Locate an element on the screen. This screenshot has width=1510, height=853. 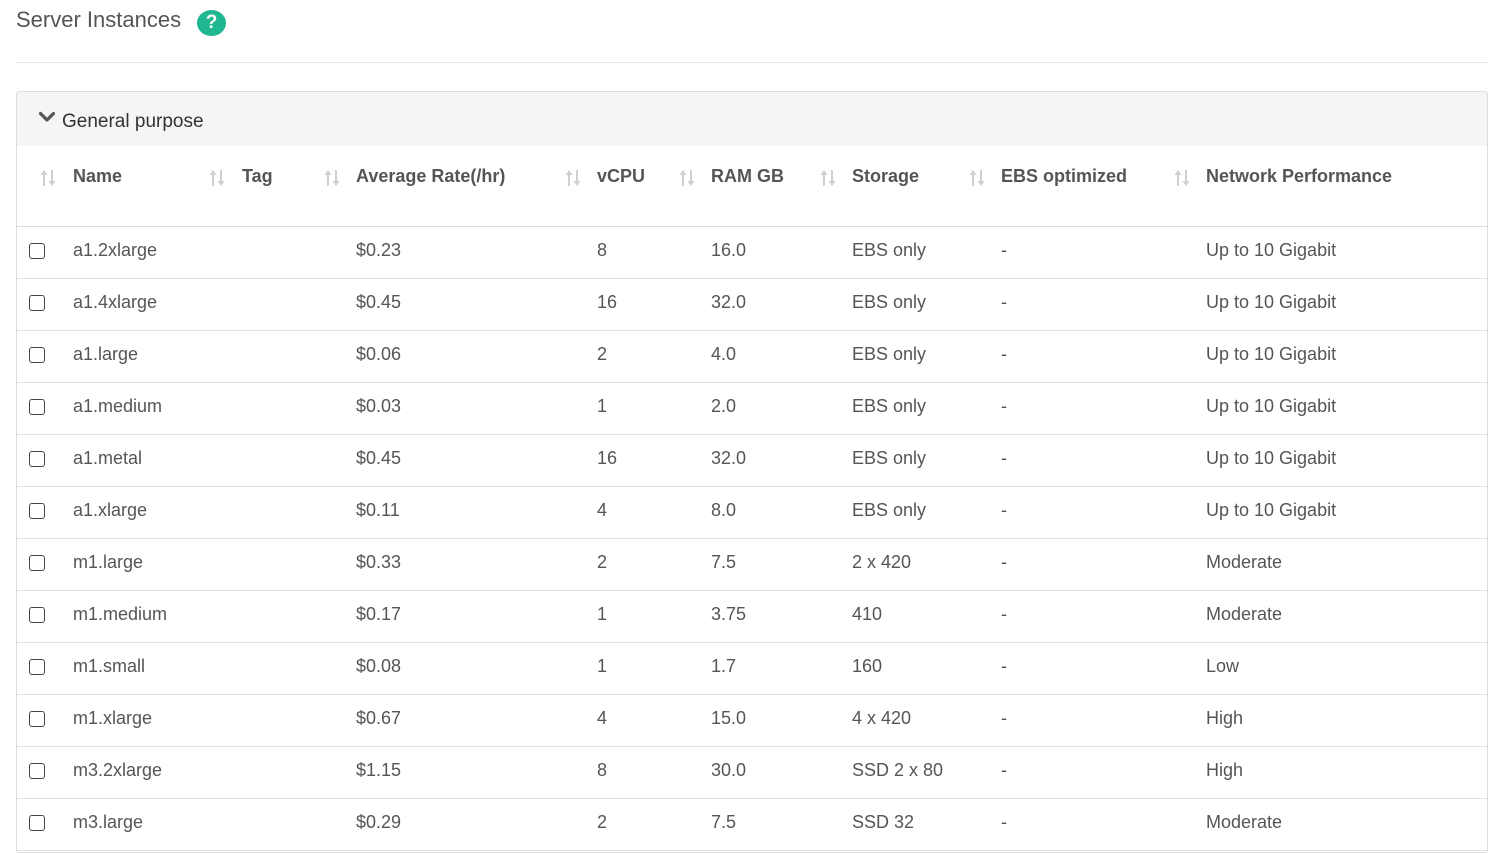
cell-ram: 30.0 is located at coordinates (729, 770).